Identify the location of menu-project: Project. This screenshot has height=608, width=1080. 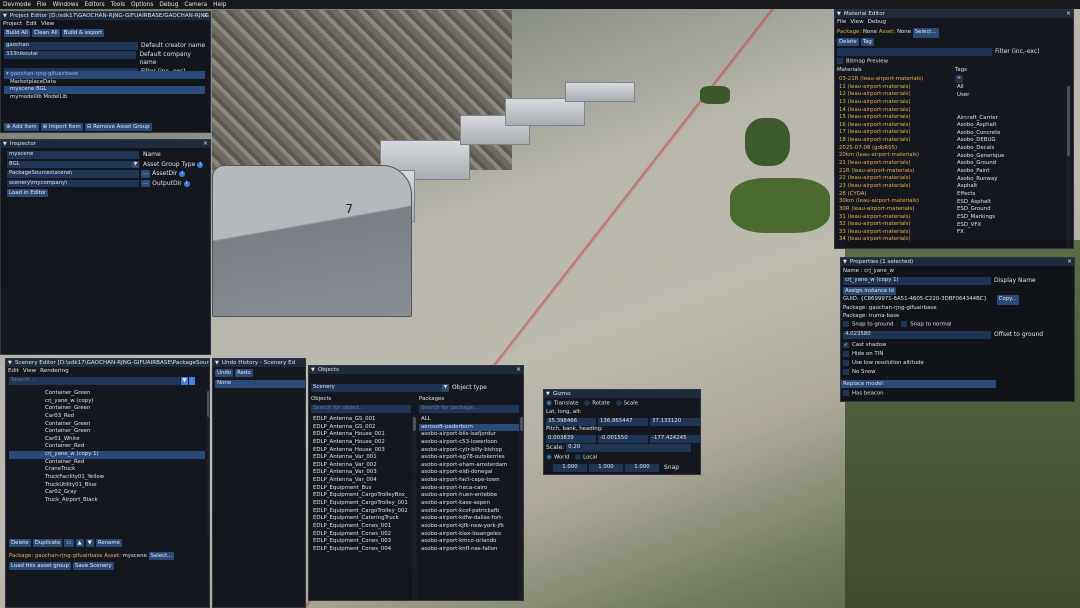
(12, 24).